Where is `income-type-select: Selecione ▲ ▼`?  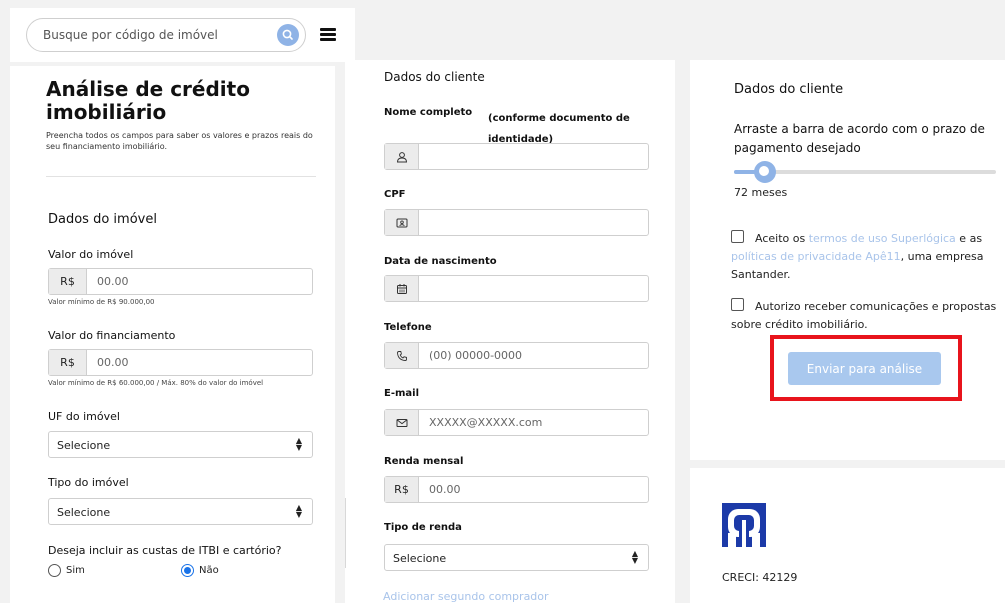
income-type-select: Selecione ▲ ▼ is located at coordinates (516, 557).